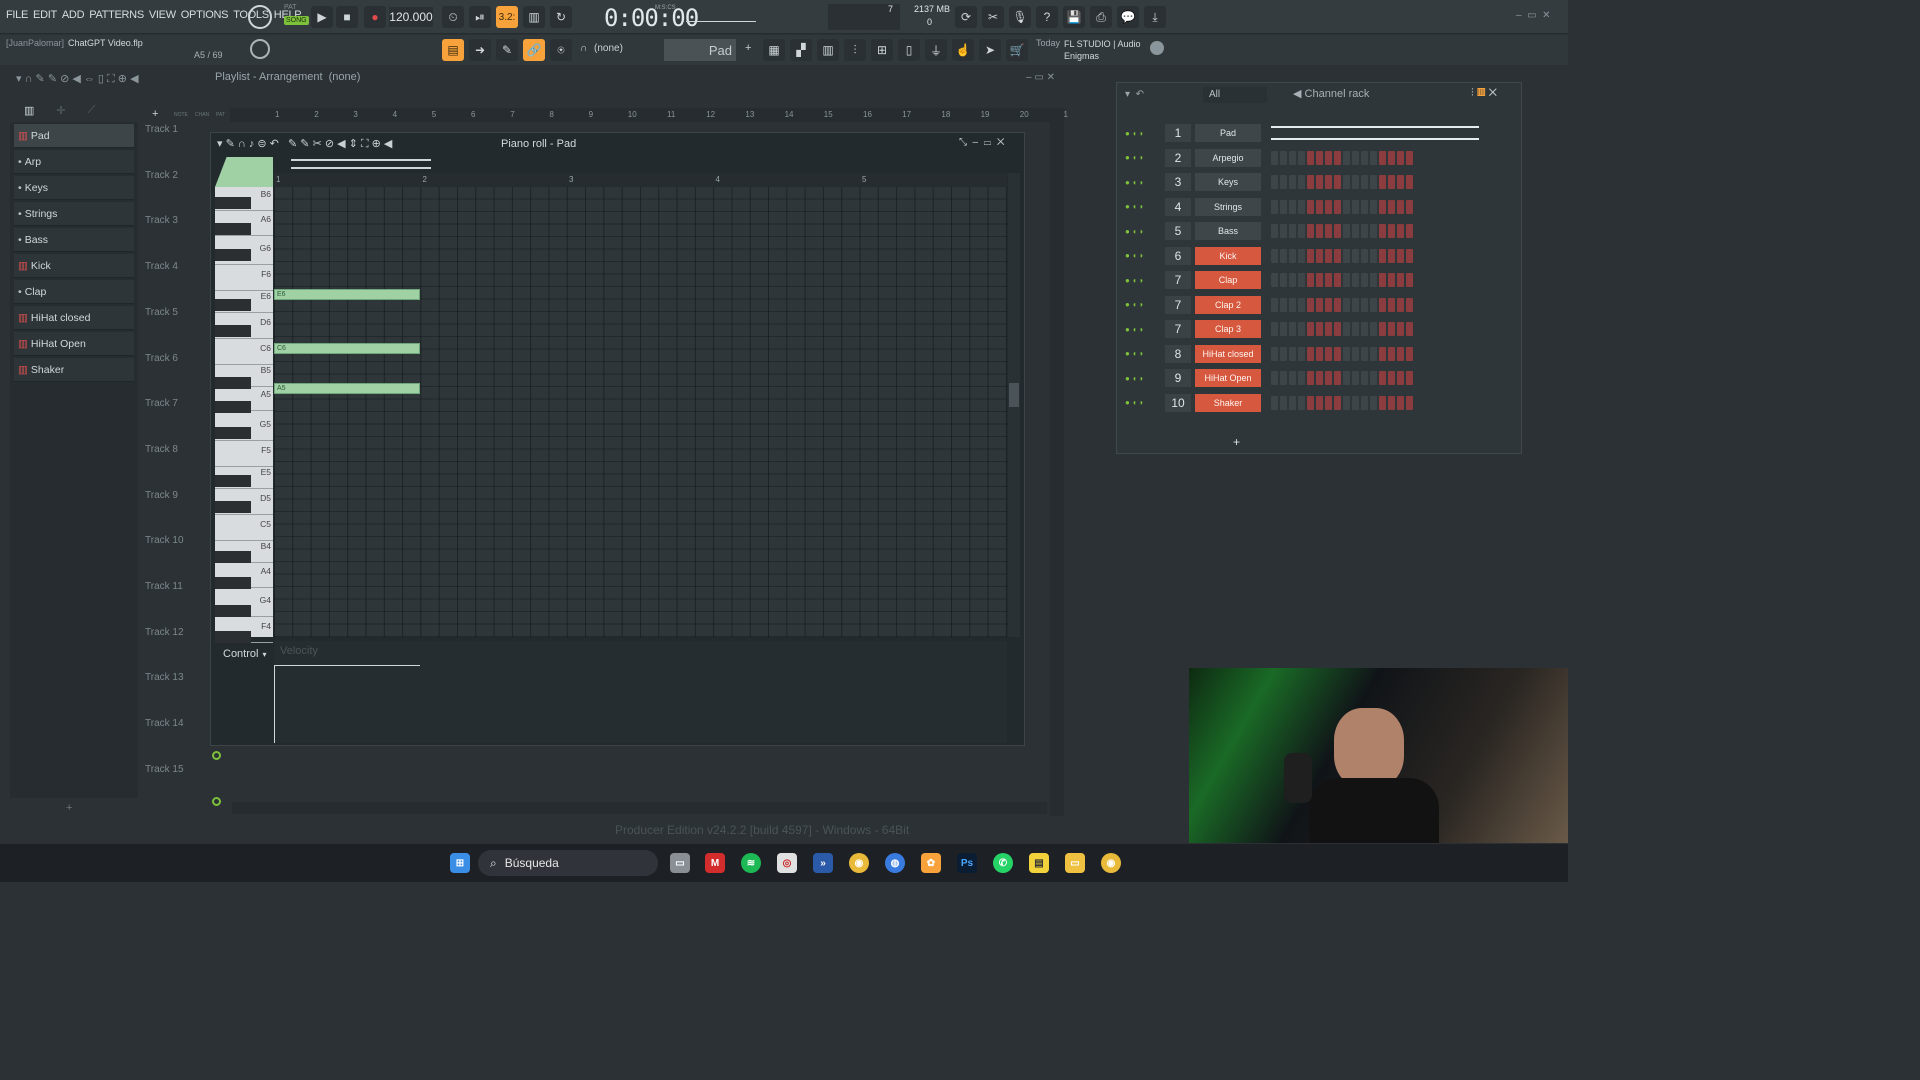 This screenshot has height=1080, width=1920. What do you see at coordinates (895, 863) in the screenshot?
I see `browser-icon: ◍` at bounding box center [895, 863].